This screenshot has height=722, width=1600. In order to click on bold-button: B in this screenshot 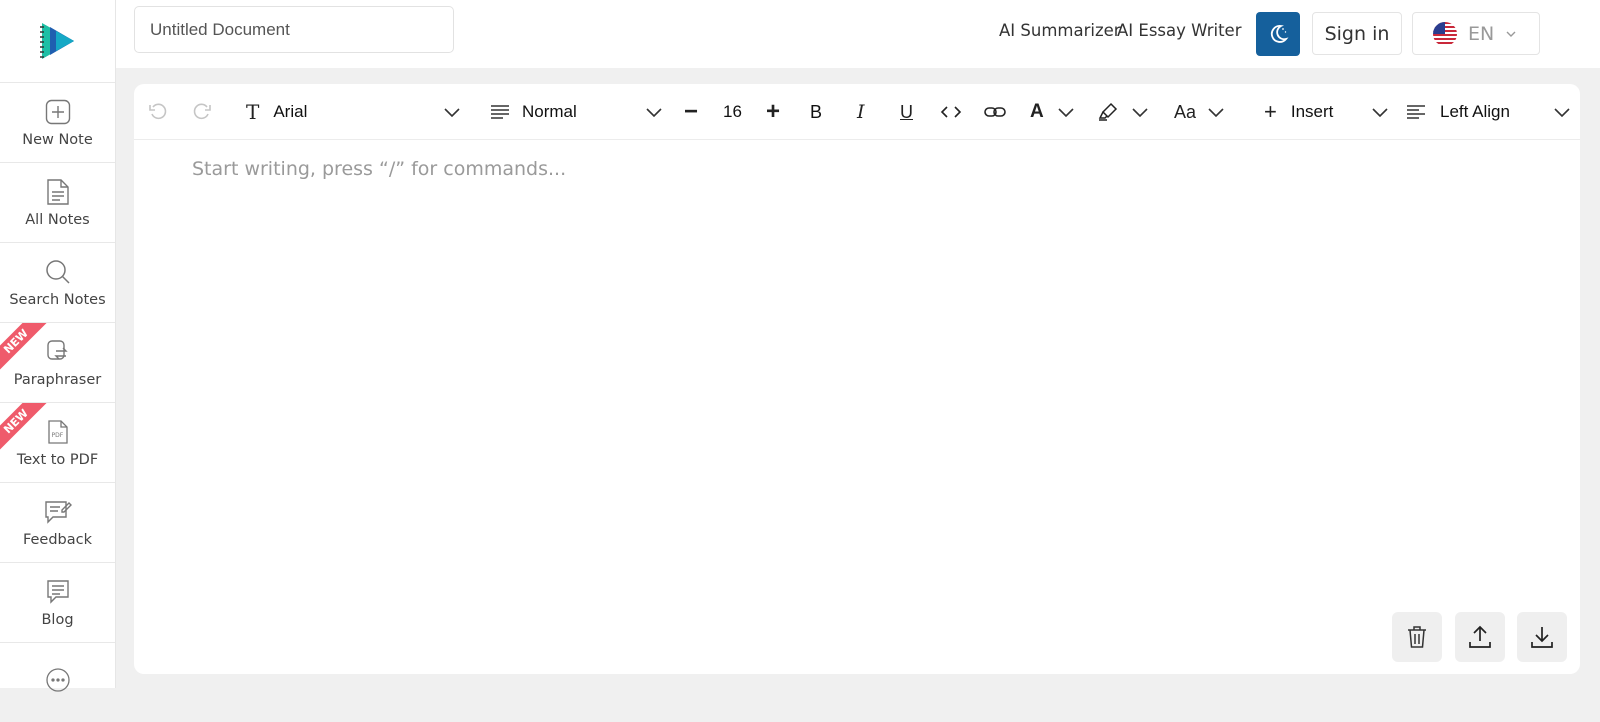, I will do `click(816, 112)`.